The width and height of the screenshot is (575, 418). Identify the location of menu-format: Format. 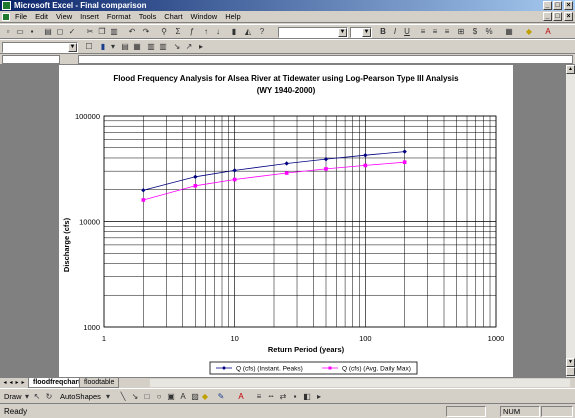
(119, 17).